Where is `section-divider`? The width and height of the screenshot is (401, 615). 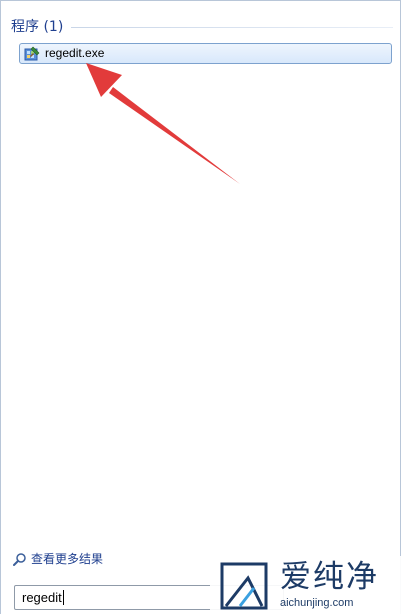 section-divider is located at coordinates (232, 27).